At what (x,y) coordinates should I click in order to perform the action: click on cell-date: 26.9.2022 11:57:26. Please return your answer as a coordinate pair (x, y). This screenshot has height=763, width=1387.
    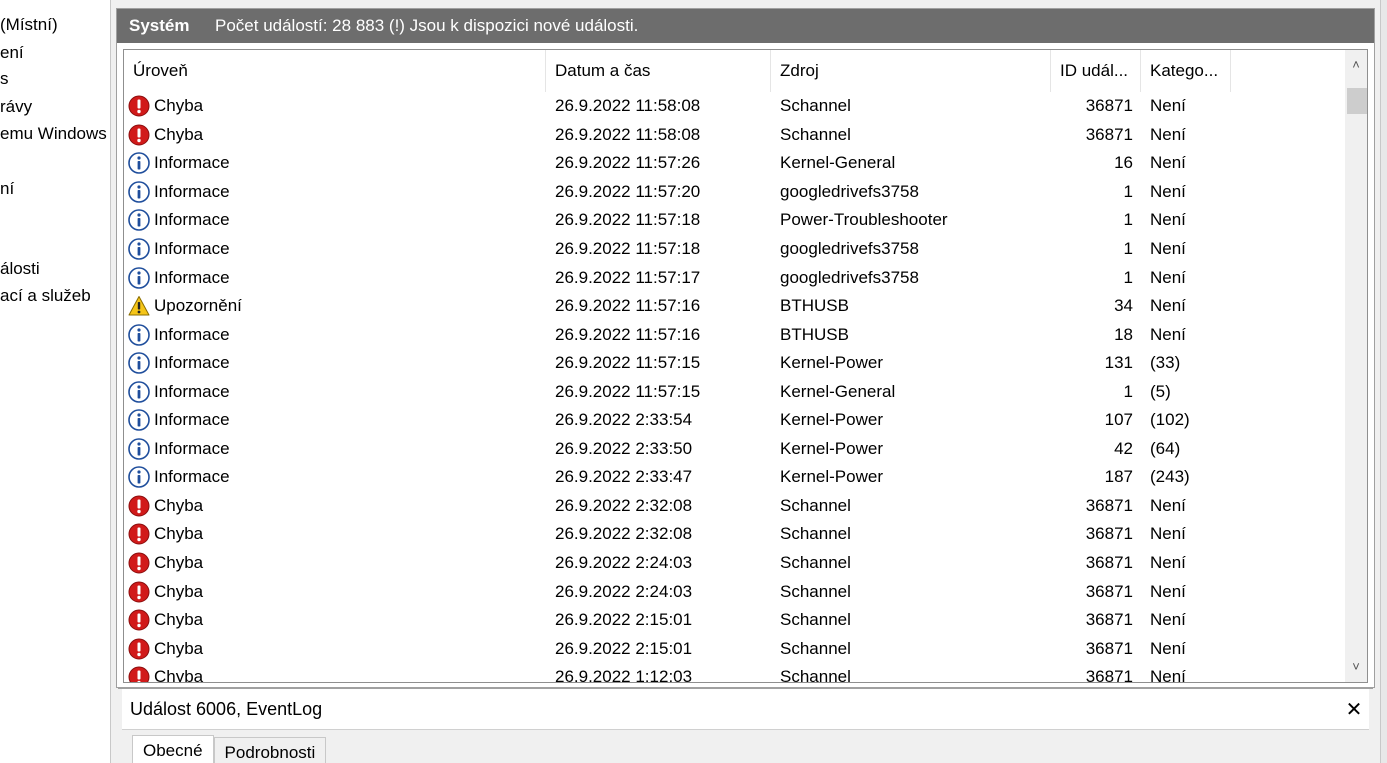
    Looking at the image, I should click on (628, 163).